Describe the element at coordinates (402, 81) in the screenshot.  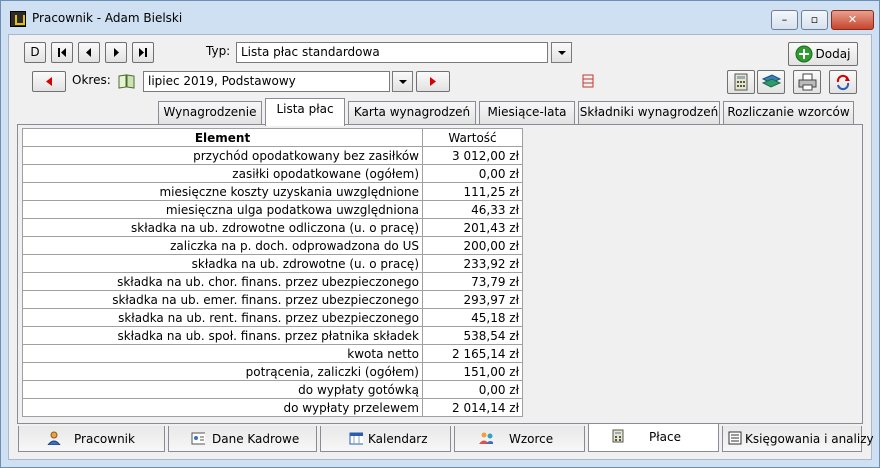
I see `okres-dropdown-button` at that location.